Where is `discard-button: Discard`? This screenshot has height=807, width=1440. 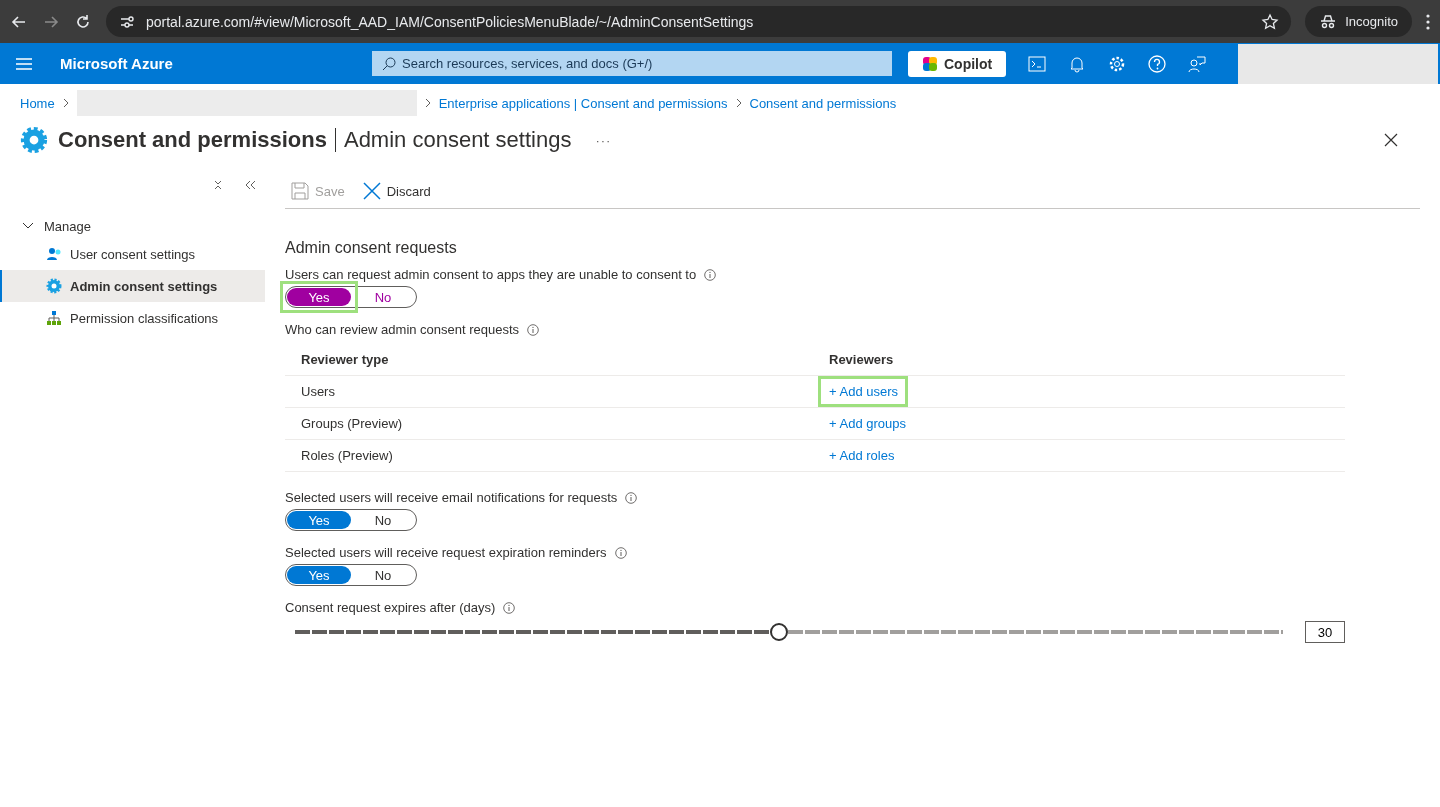
discard-button: Discard is located at coordinates (396, 191).